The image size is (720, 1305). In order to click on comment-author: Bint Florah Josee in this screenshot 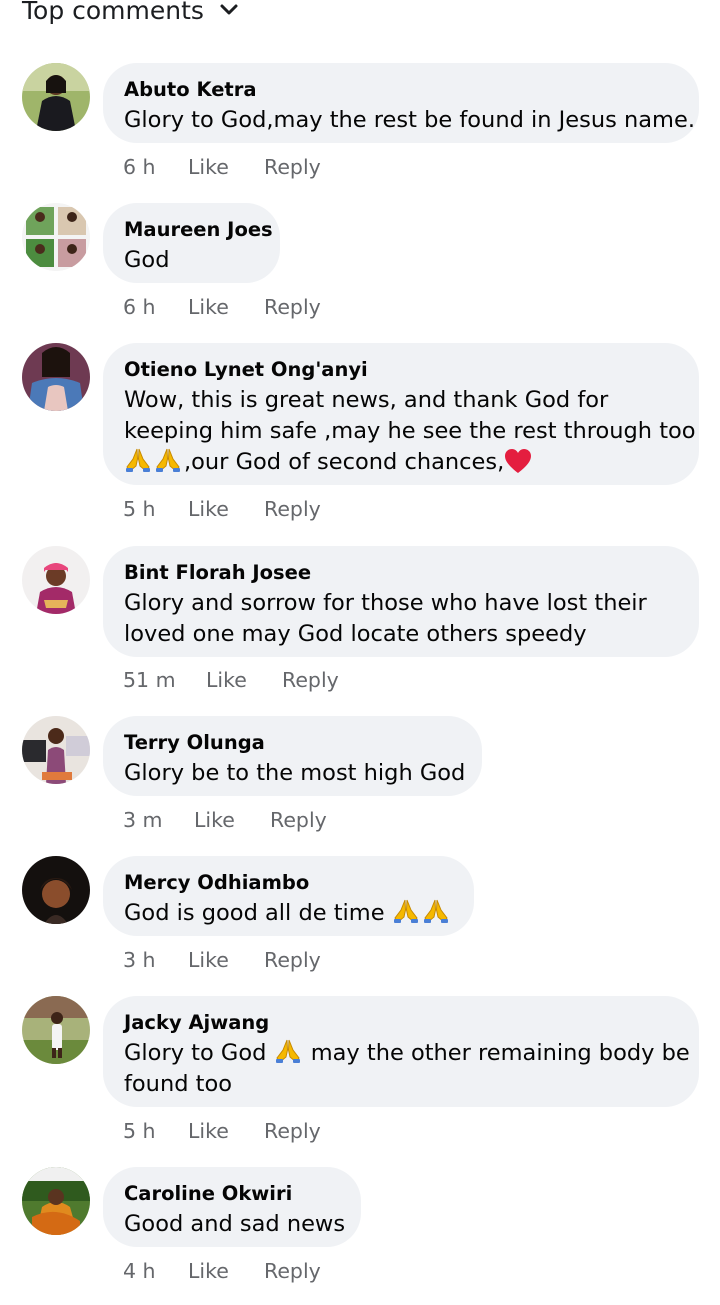, I will do `click(401, 573)`.